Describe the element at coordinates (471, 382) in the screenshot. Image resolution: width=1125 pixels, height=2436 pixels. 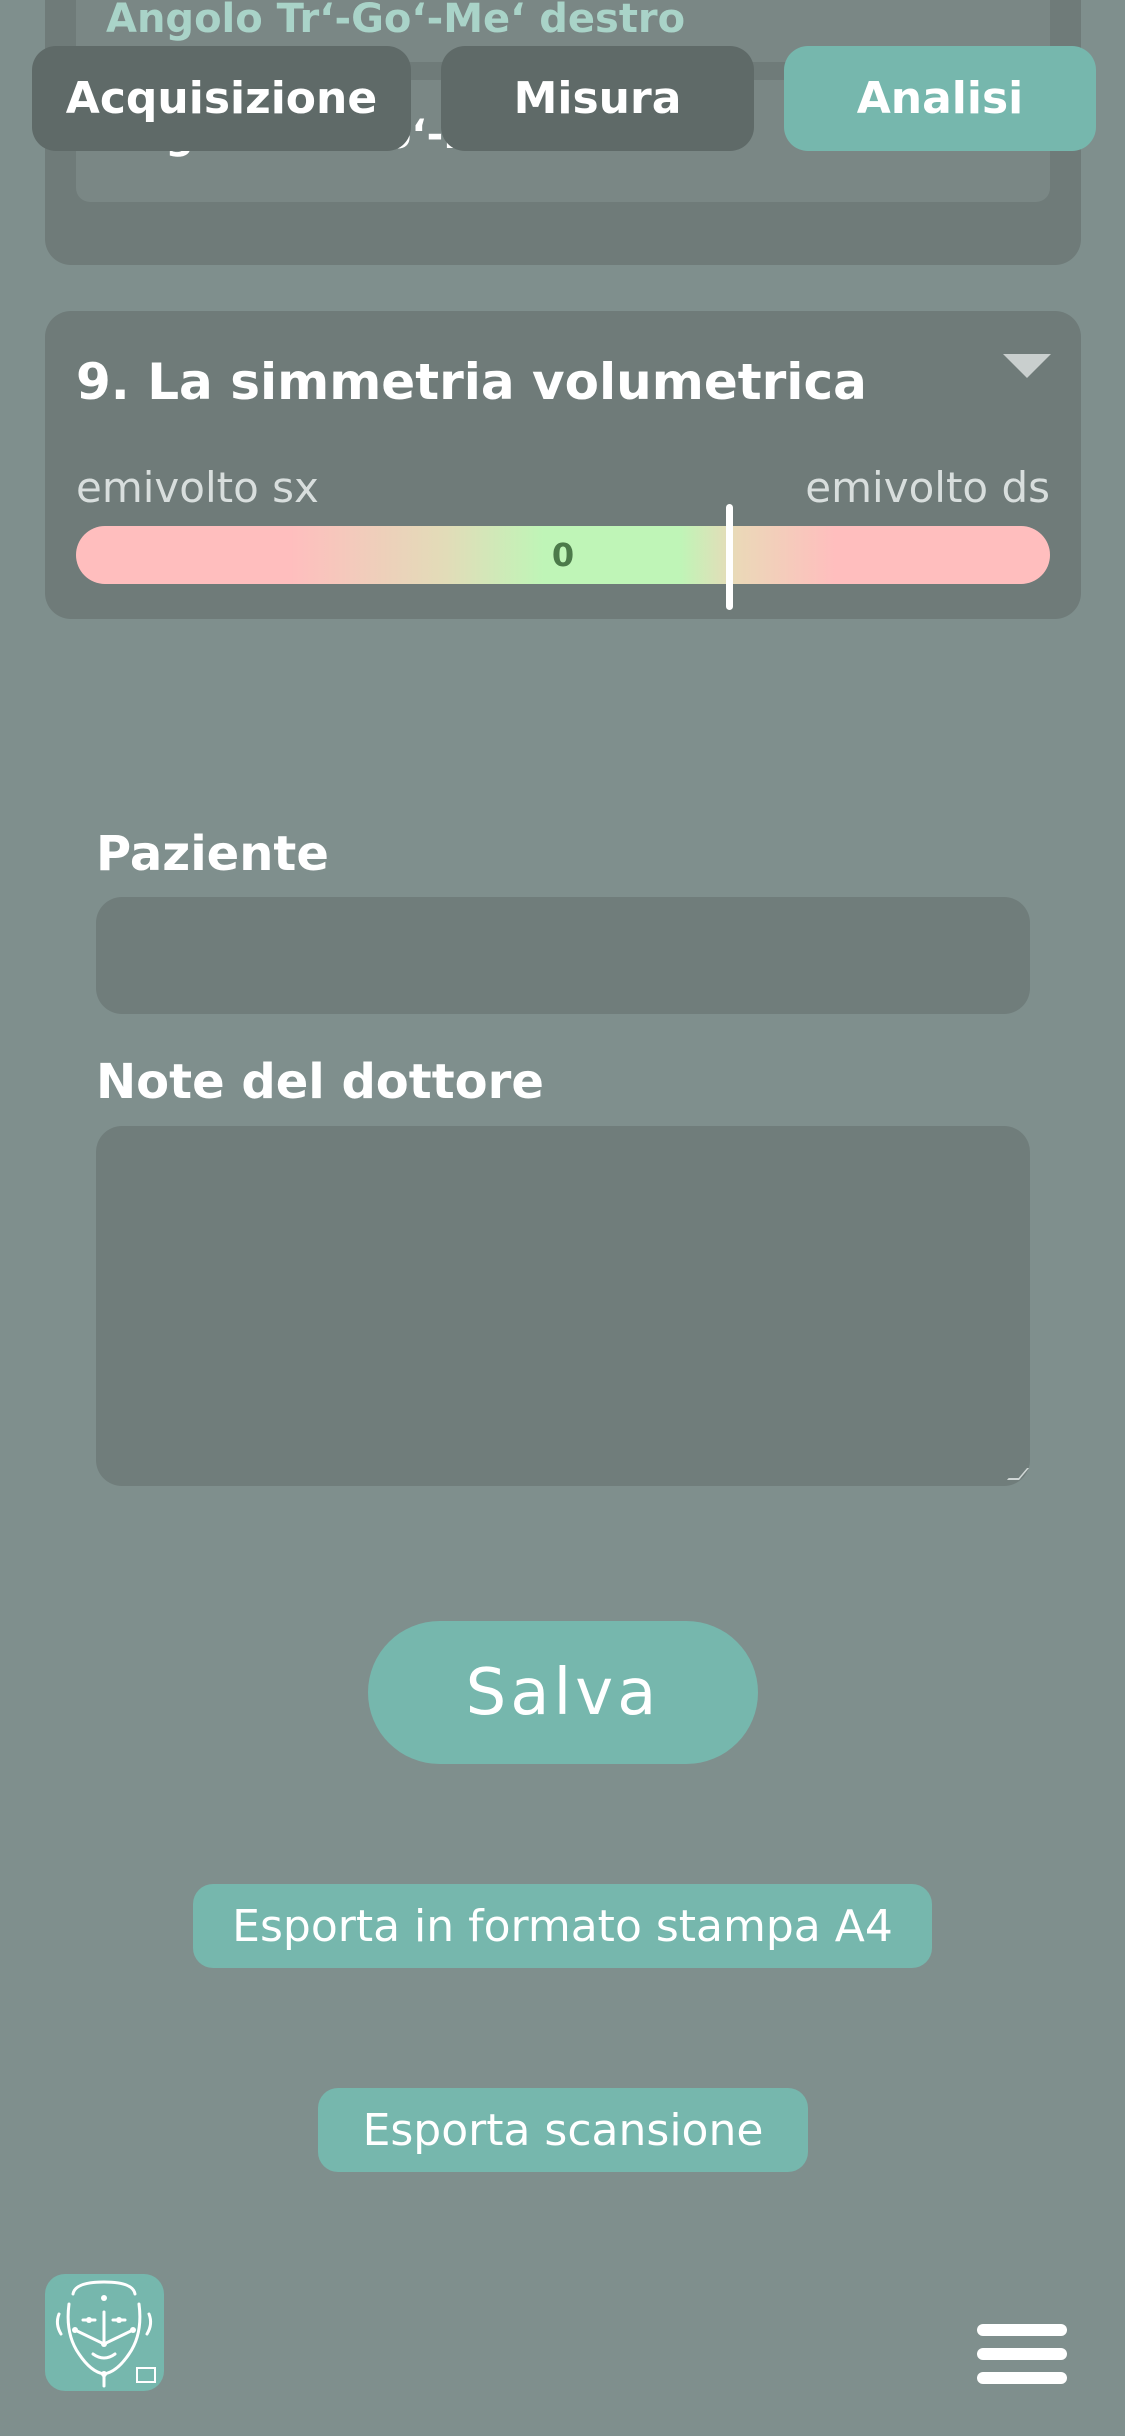
I see `symmetry-title: 9. La simmetria volumetrica` at that location.